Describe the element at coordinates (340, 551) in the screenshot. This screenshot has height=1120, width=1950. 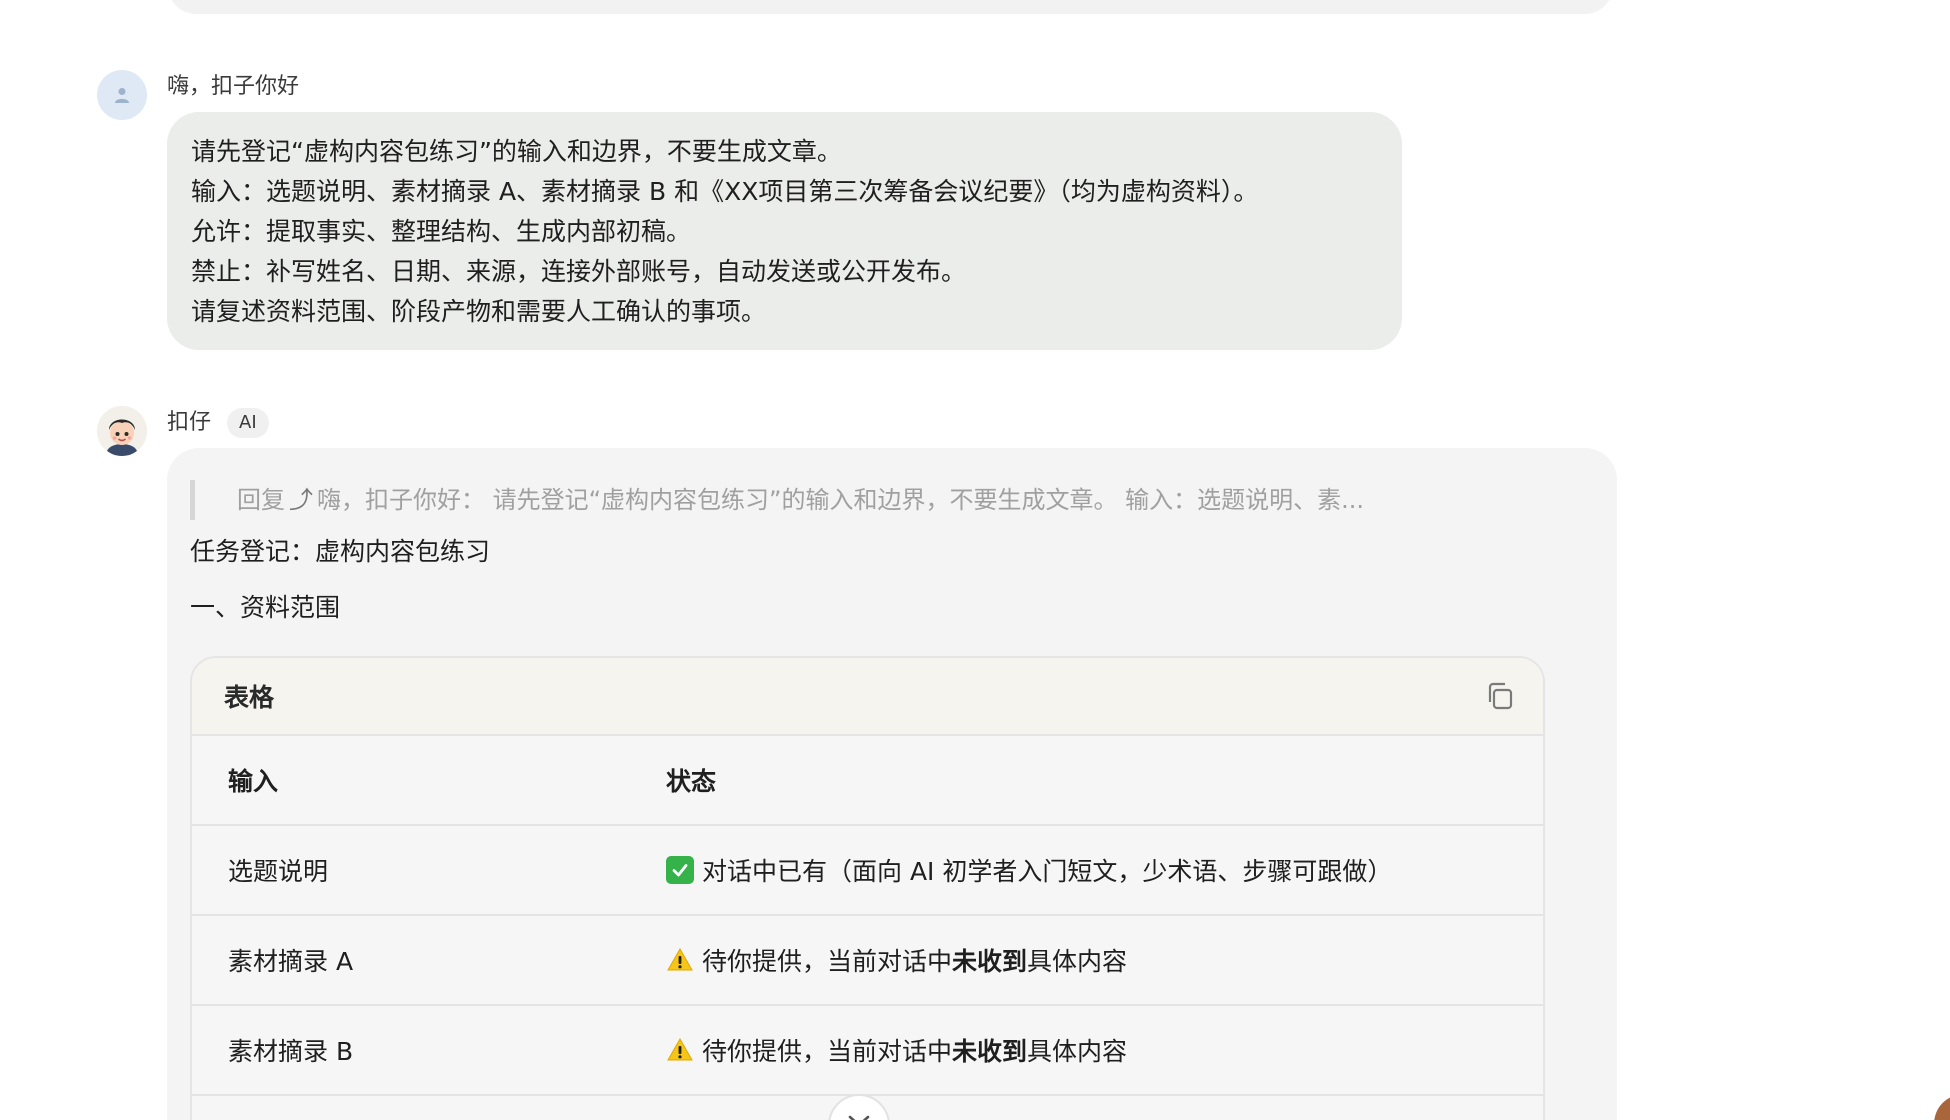
I see `task-registration-line: 任务登记：虚构内容包练习` at that location.